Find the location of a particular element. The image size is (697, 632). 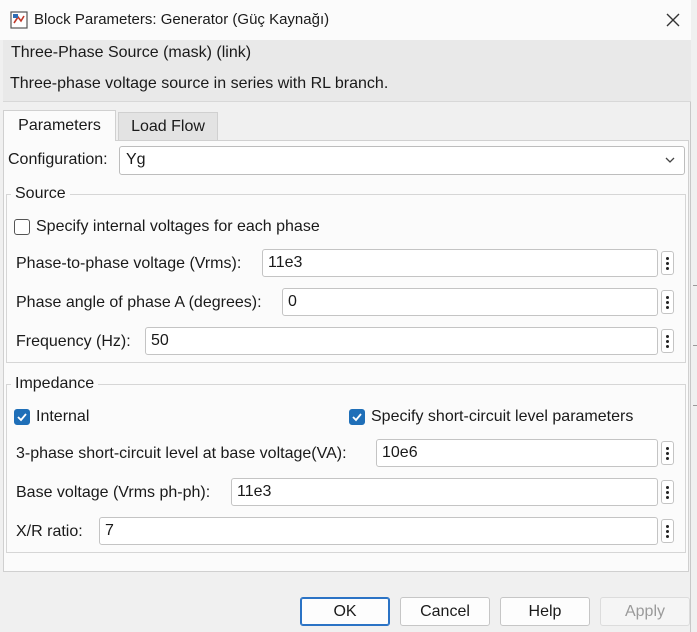

base-voltage-input: 11e3 is located at coordinates (444, 492).